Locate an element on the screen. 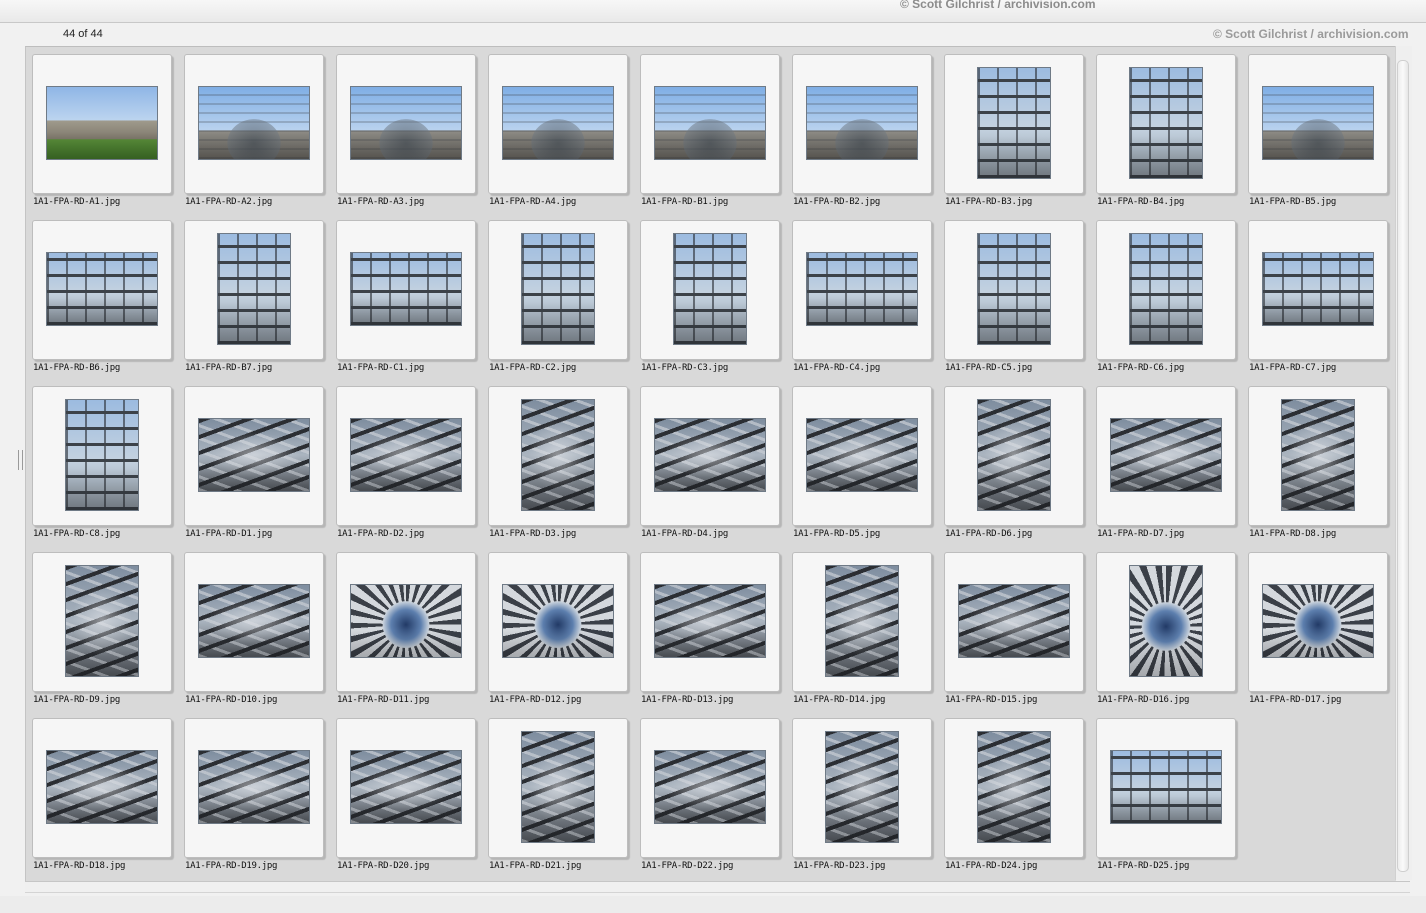 This screenshot has width=1426, height=913. thumbnail-item: 1A1-FPA-RD-C7.jpg is located at coordinates (1324, 303).